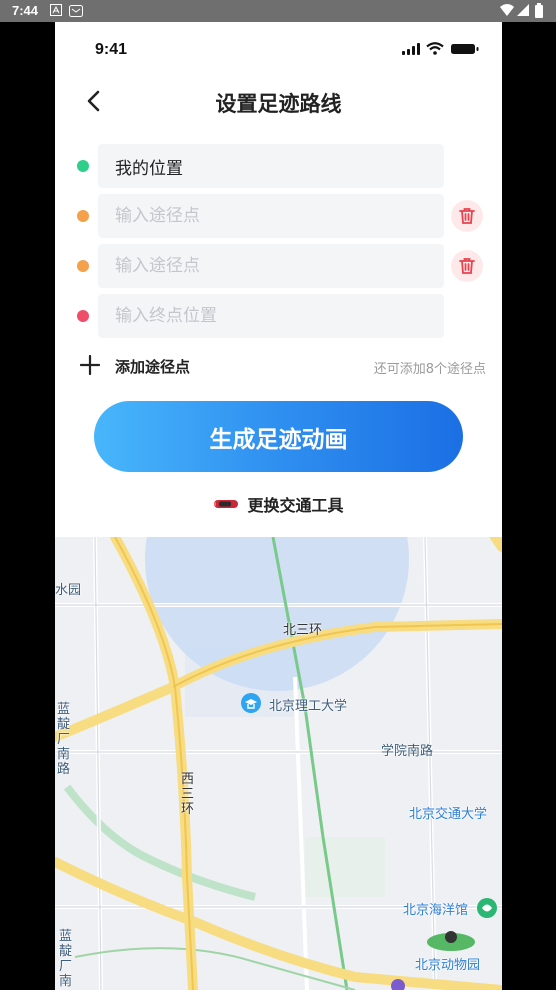 The image size is (556, 990). I want to click on map-label-landian-south-1: 蓝靛厂南路, so click(64, 739).